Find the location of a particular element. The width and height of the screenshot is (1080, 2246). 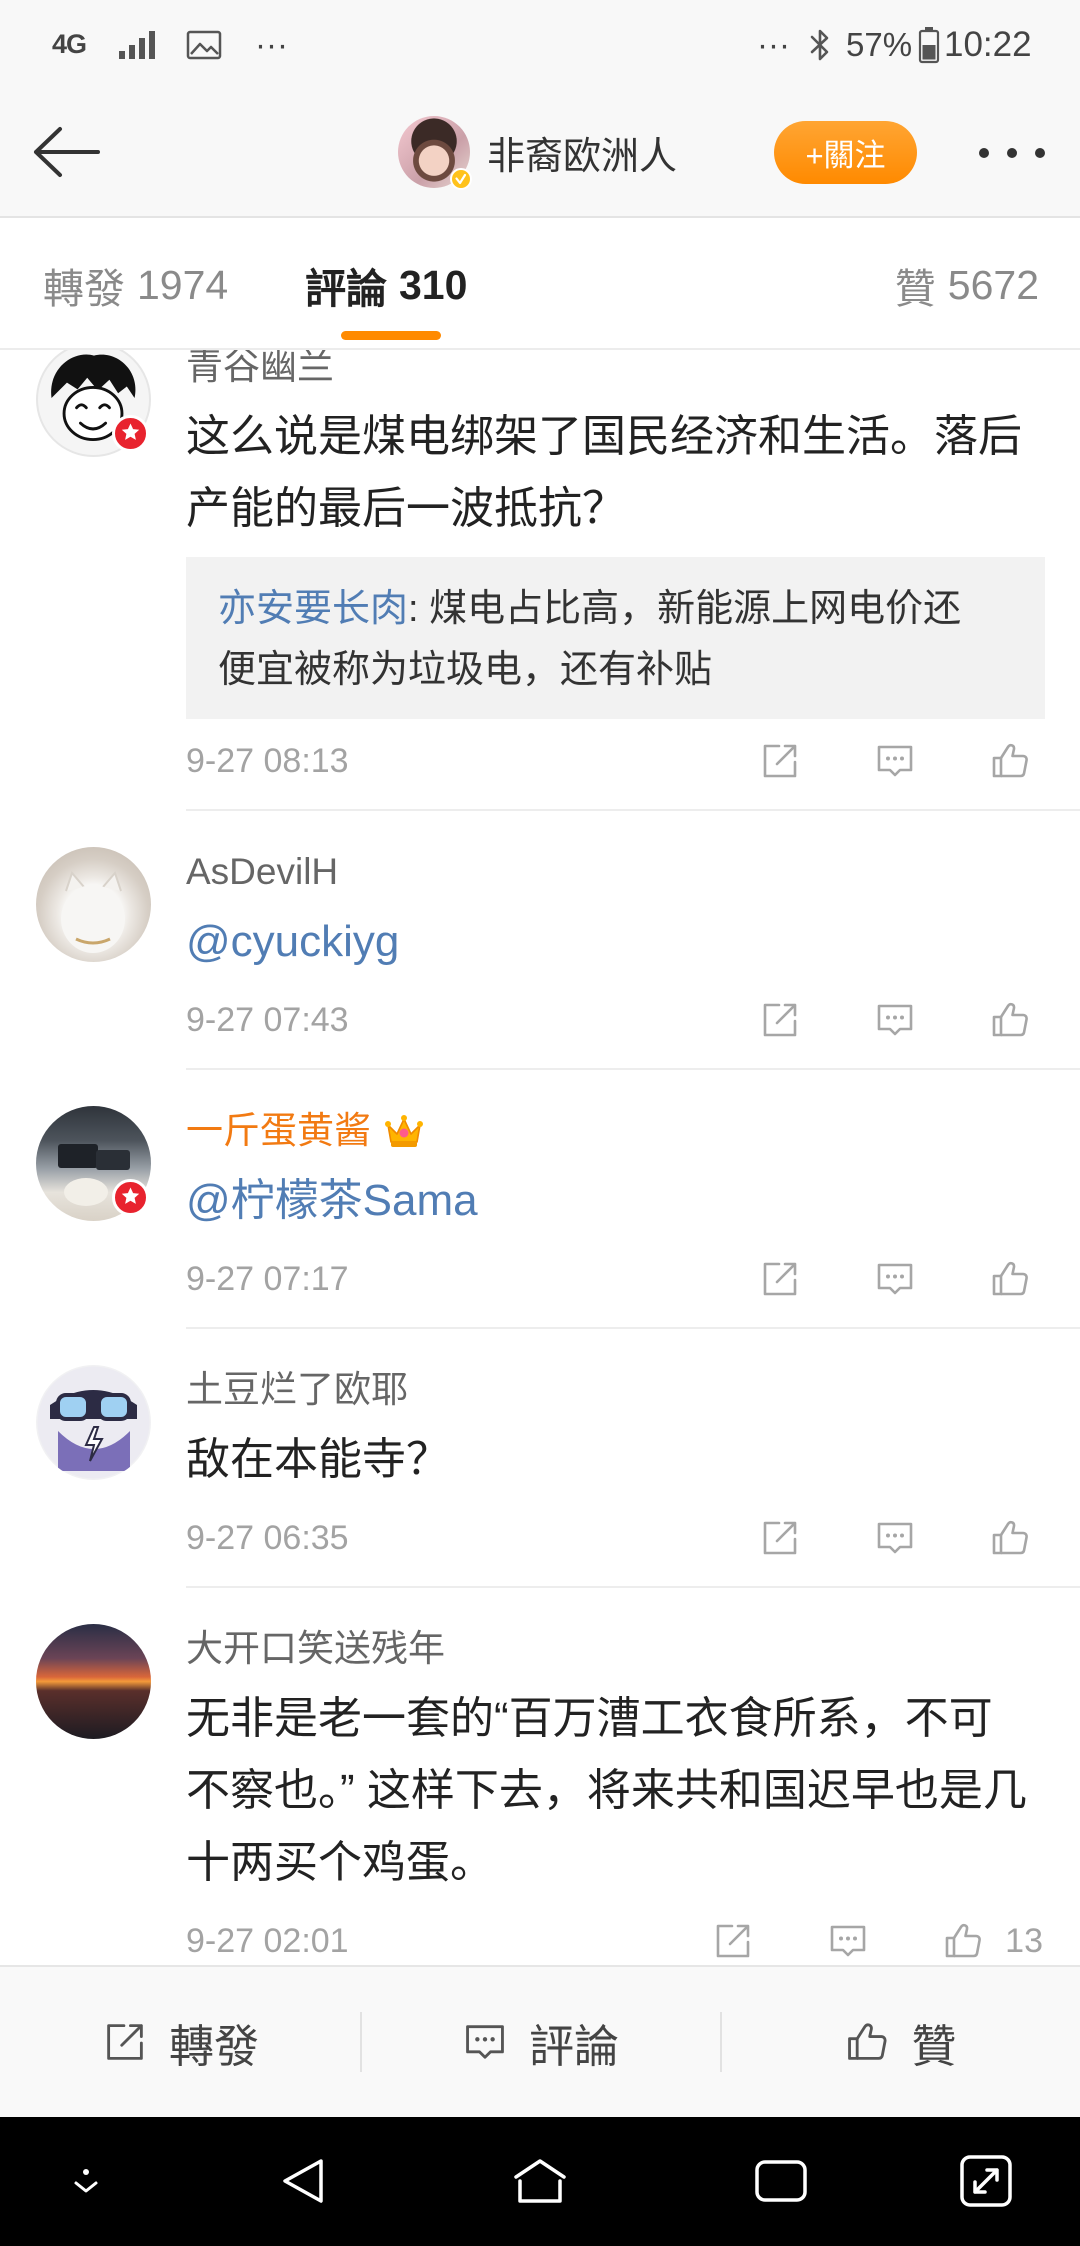

comment-time: 9-27 06:35 is located at coordinates (267, 1537).